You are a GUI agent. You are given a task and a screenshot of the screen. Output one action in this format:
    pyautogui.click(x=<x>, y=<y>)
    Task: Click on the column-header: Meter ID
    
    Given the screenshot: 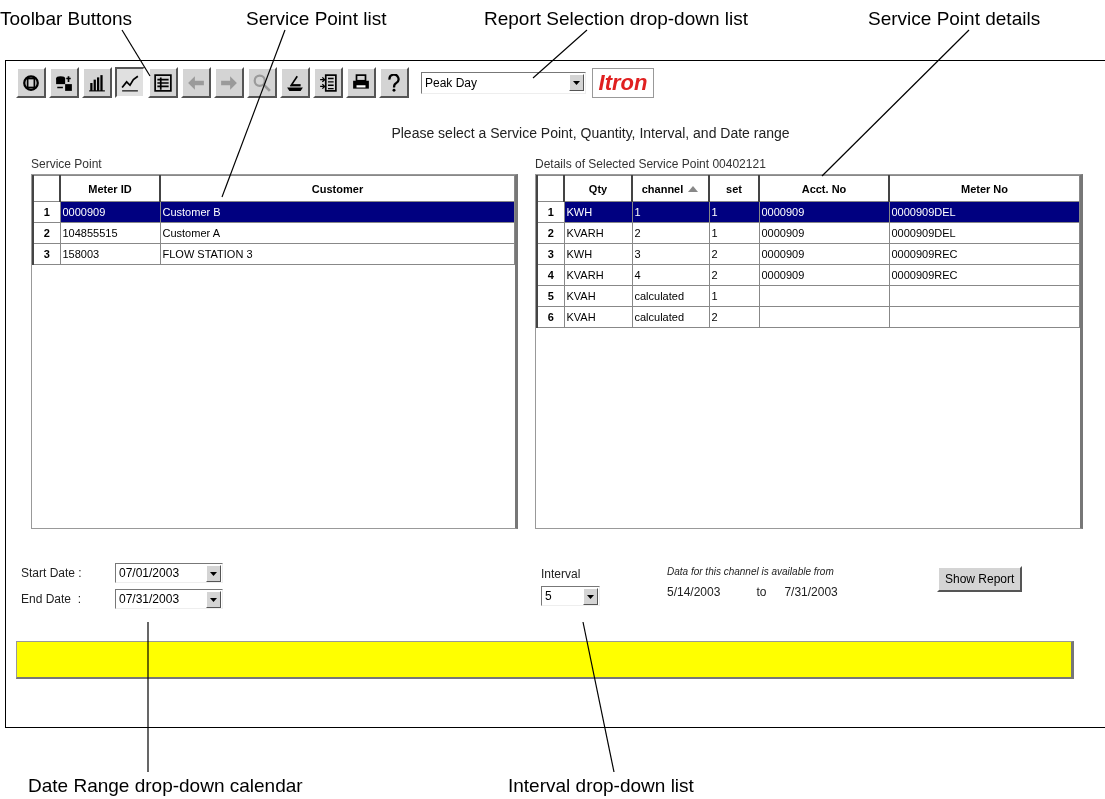 What is the action you would take?
    pyautogui.click(x=110, y=188)
    